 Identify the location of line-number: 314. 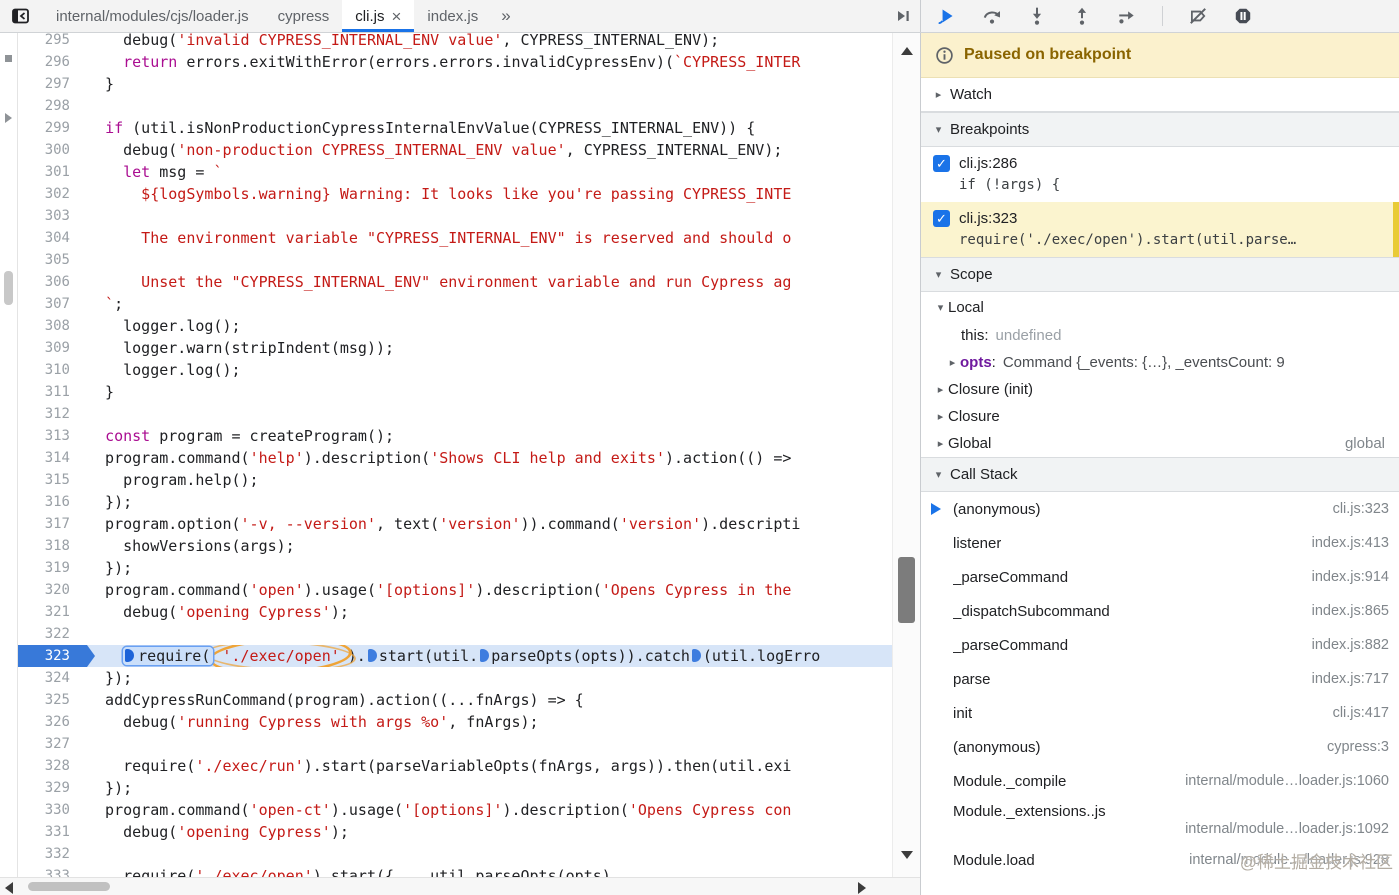
(52, 458).